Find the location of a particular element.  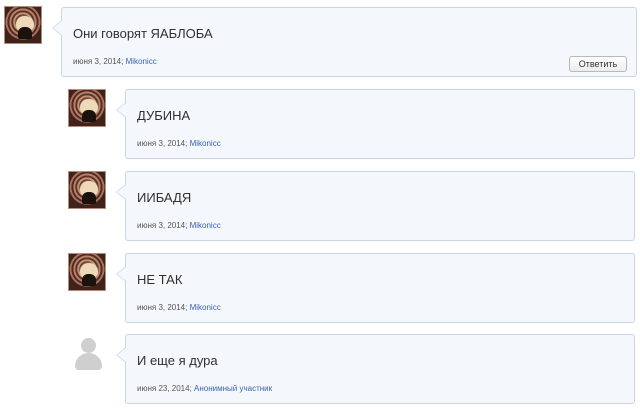

avatar-body-icon is located at coordinates (88, 361).